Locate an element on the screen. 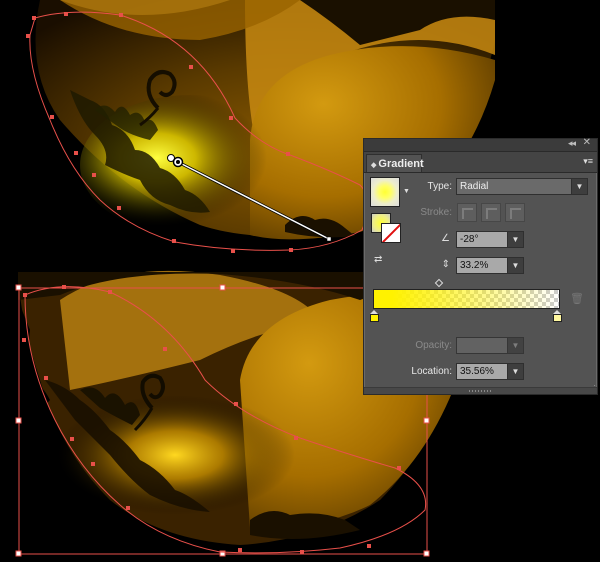 The height and width of the screenshot is (562, 600). stroke-along-icon is located at coordinates (491, 213).